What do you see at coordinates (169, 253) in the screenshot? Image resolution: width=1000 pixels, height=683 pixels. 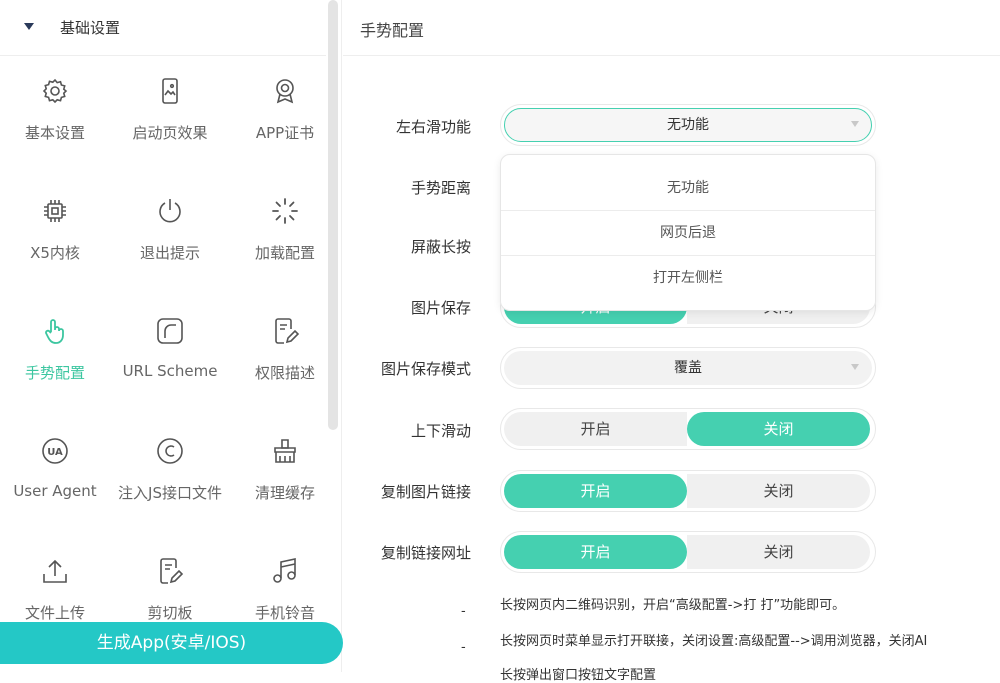 I see `sidebar-item-label: 退出提示` at bounding box center [169, 253].